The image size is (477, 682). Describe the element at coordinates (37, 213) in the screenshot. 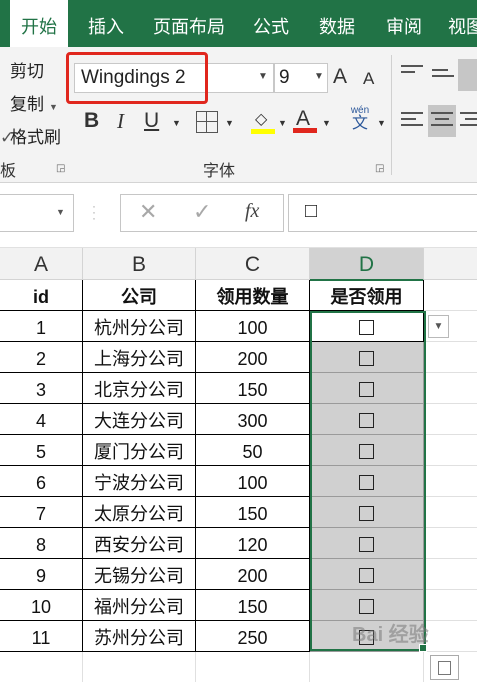

I see `name-box: ▼` at that location.